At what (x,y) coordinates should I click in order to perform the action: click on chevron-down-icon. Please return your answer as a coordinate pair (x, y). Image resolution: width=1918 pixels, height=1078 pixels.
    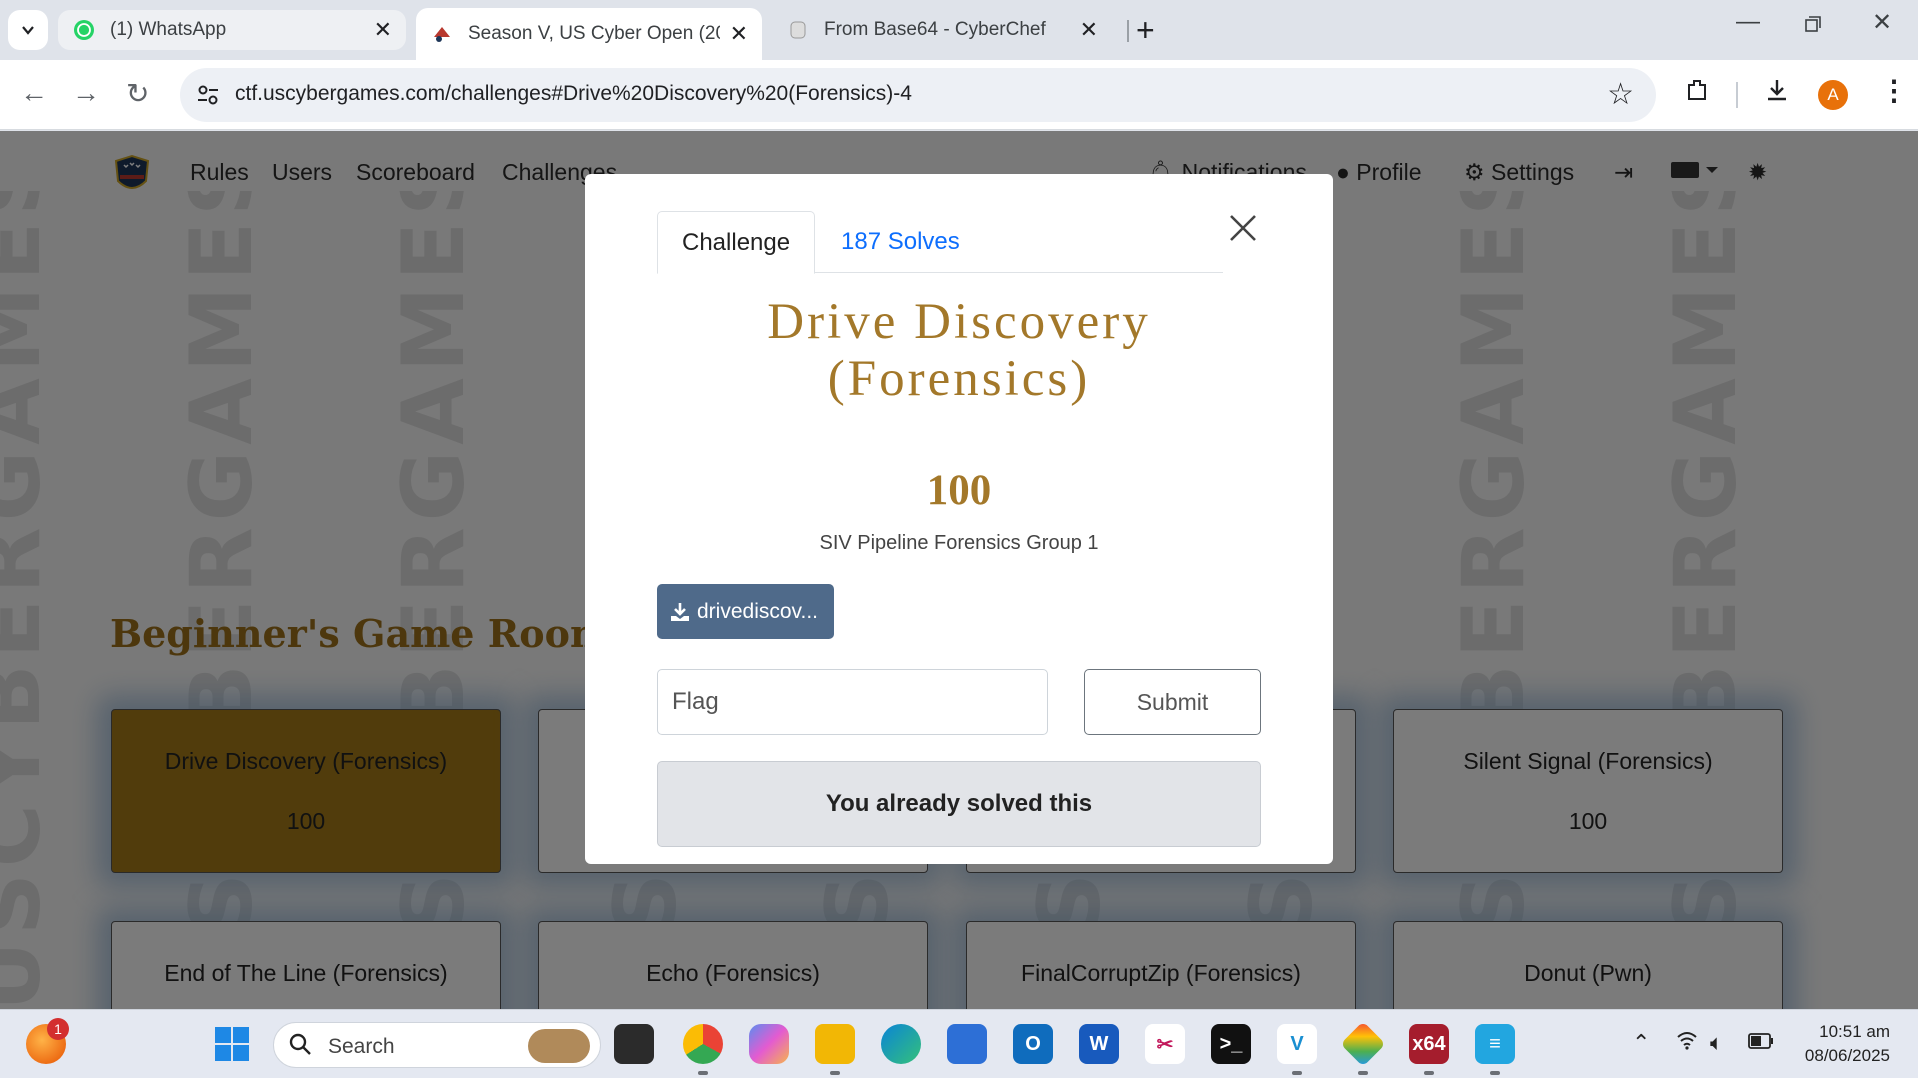
    Looking at the image, I should click on (28, 30).